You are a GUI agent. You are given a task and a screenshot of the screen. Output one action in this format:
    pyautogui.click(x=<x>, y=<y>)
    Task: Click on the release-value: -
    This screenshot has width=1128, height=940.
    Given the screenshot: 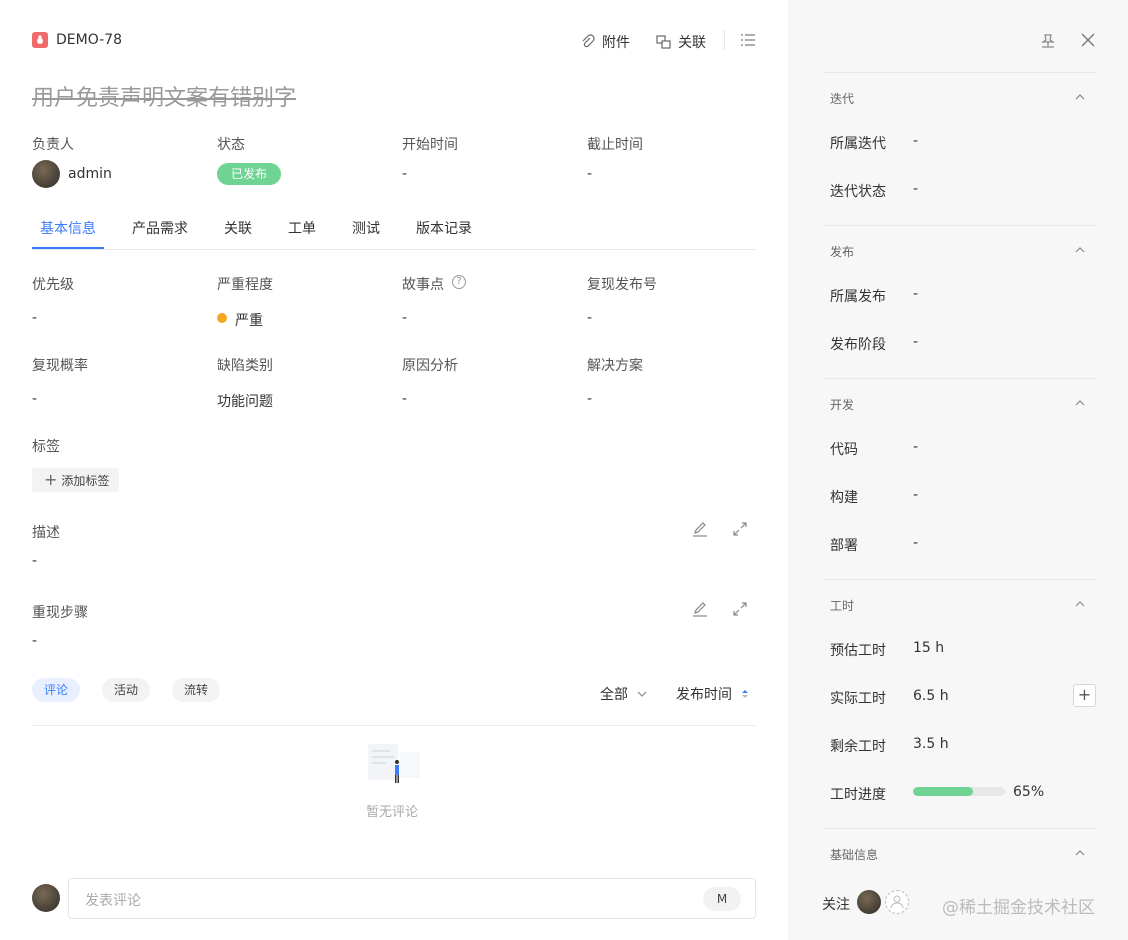 What is the action you would take?
    pyautogui.click(x=915, y=294)
    